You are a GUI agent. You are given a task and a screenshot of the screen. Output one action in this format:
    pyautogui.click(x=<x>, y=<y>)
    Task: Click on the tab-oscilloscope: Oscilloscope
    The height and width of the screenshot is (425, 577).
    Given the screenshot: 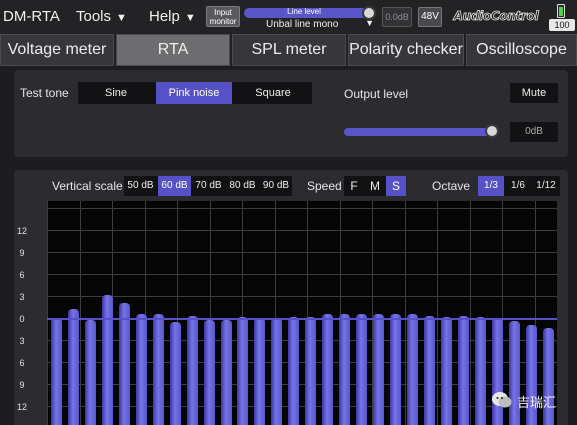 What is the action you would take?
    pyautogui.click(x=521, y=50)
    